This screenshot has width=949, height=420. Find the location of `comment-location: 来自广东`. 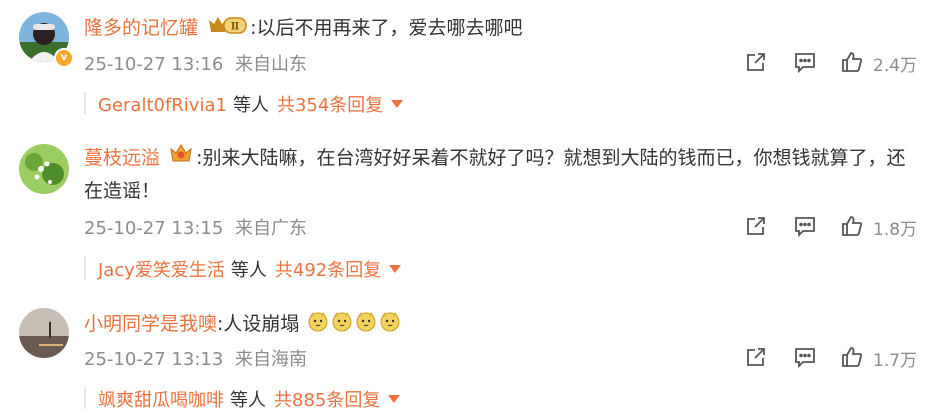

comment-location: 来自广东 is located at coordinates (271, 228).